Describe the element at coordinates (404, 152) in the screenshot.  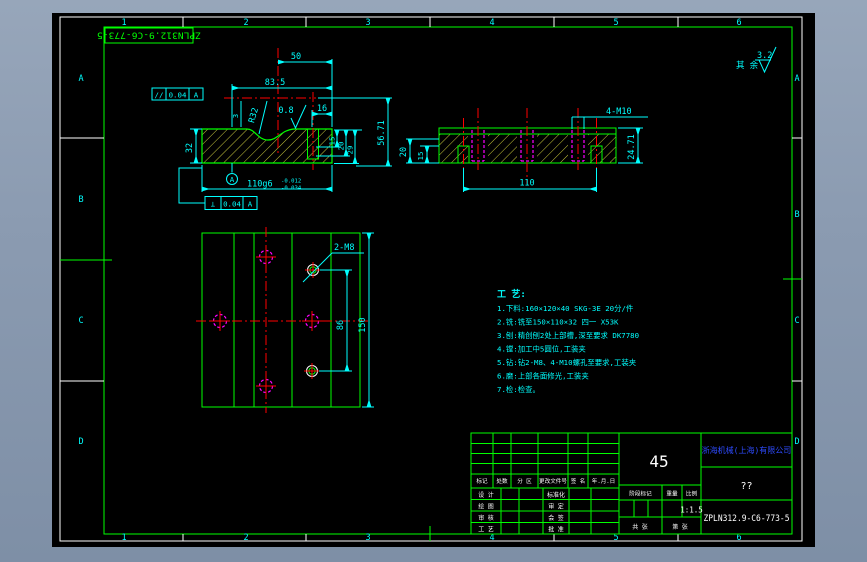
I see `dim-20-top: 20` at that location.